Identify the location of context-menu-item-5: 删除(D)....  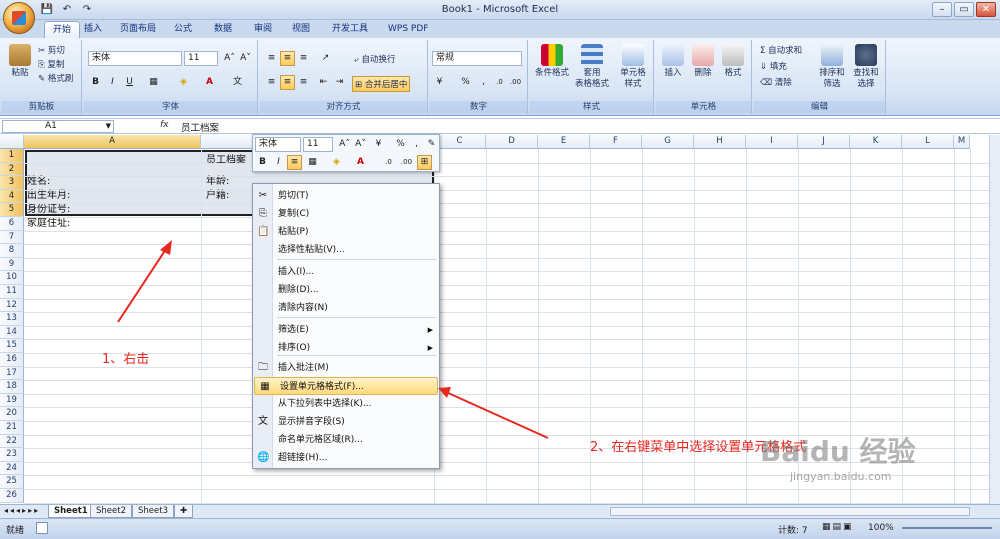
(346, 290).